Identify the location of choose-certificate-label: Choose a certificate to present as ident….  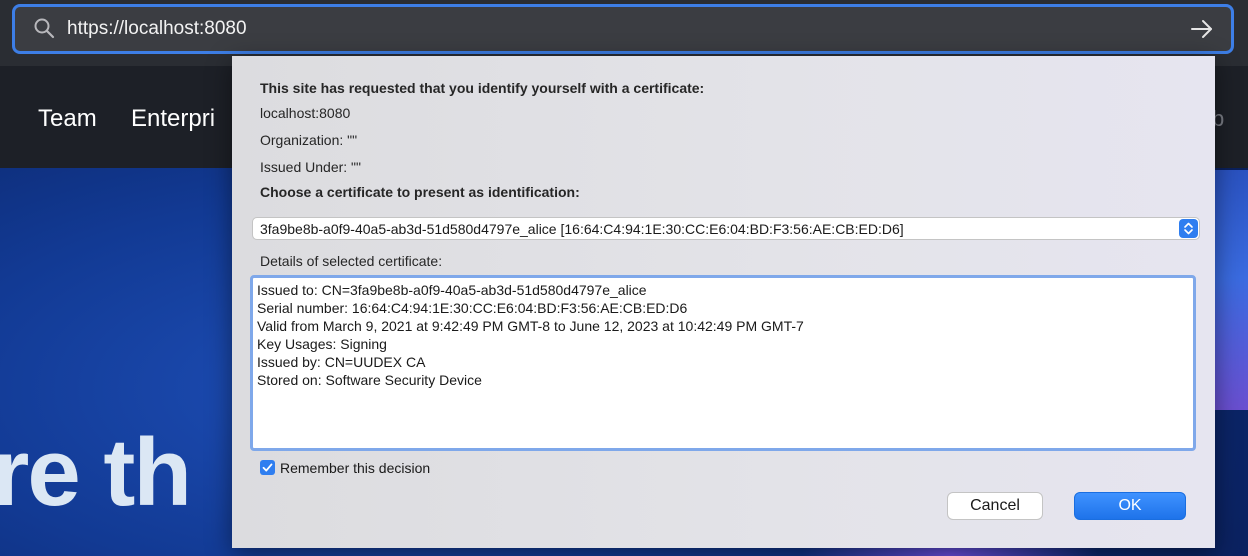
(420, 192).